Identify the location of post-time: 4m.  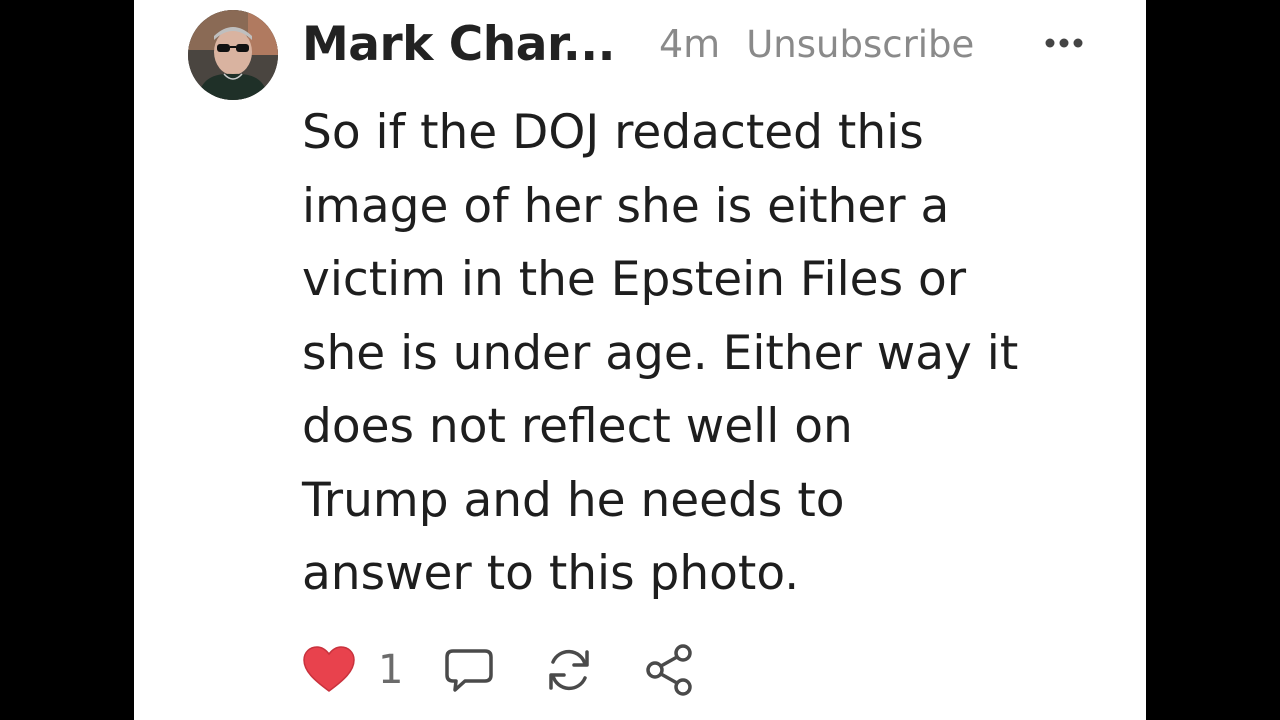
(690, 44).